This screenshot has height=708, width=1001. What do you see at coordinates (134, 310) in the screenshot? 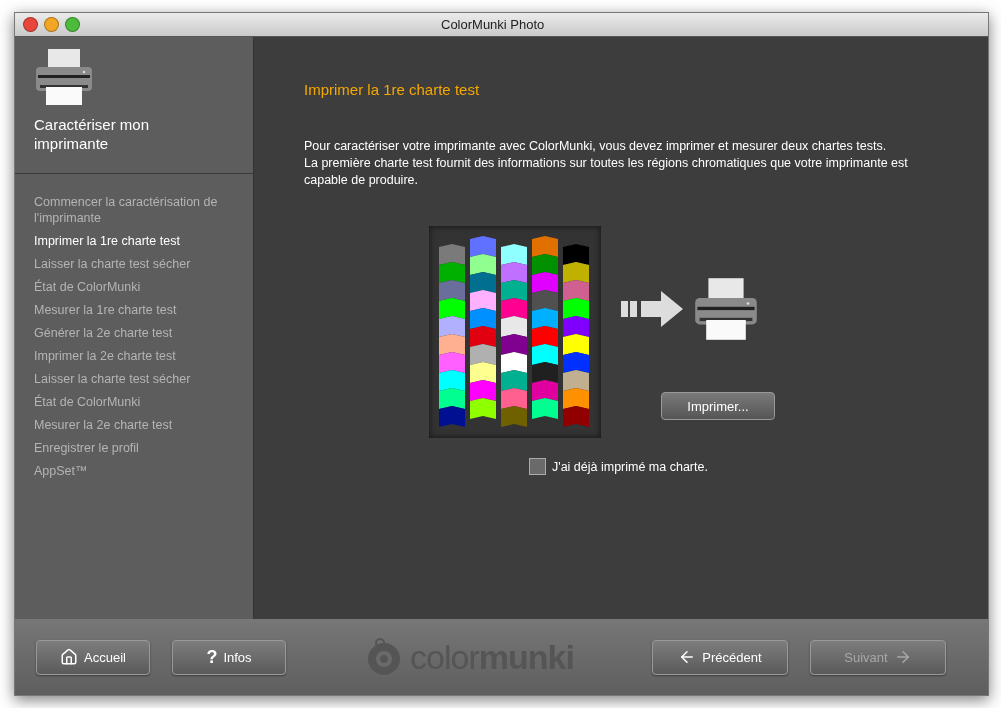
I see `step-item: Mesurer la 1re charte test` at bounding box center [134, 310].